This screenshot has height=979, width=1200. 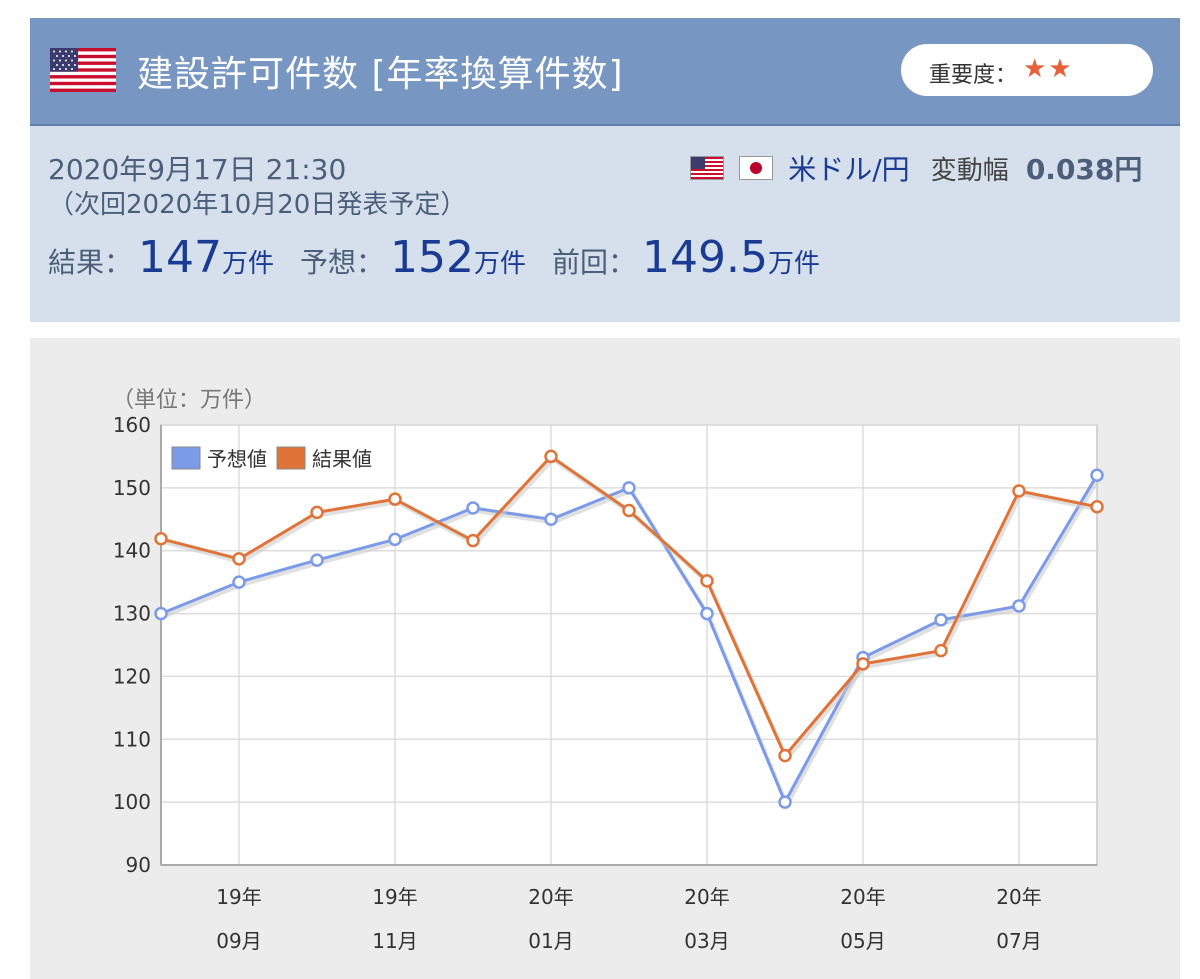 What do you see at coordinates (238, 941) in the screenshot?
I see `x-tick-label: 09月` at bounding box center [238, 941].